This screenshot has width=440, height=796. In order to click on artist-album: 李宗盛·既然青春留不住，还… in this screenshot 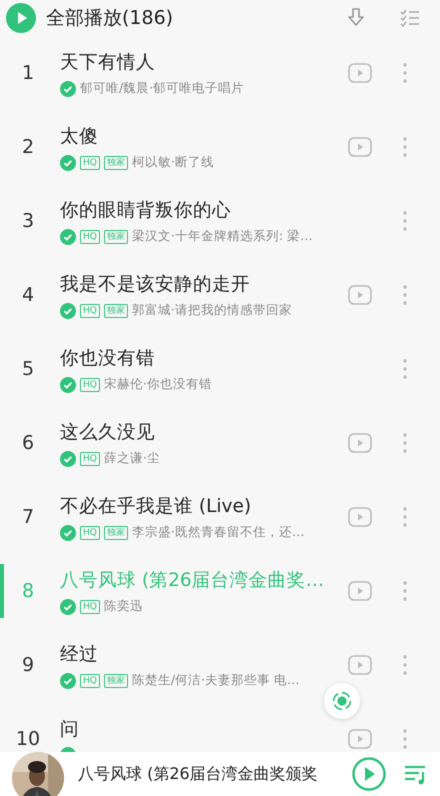, I will do `click(218, 532)`.